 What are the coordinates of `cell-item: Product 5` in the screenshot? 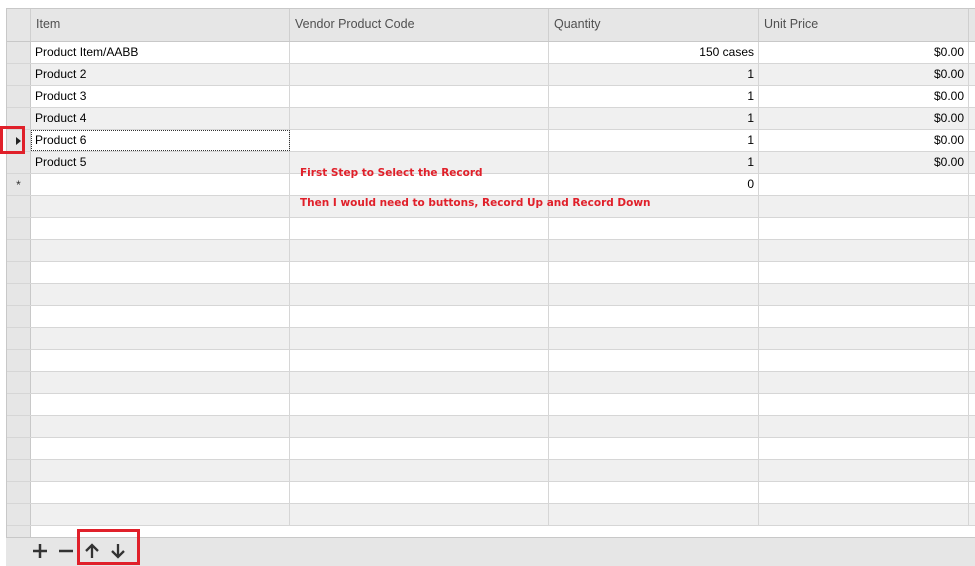 It's located at (160, 162).